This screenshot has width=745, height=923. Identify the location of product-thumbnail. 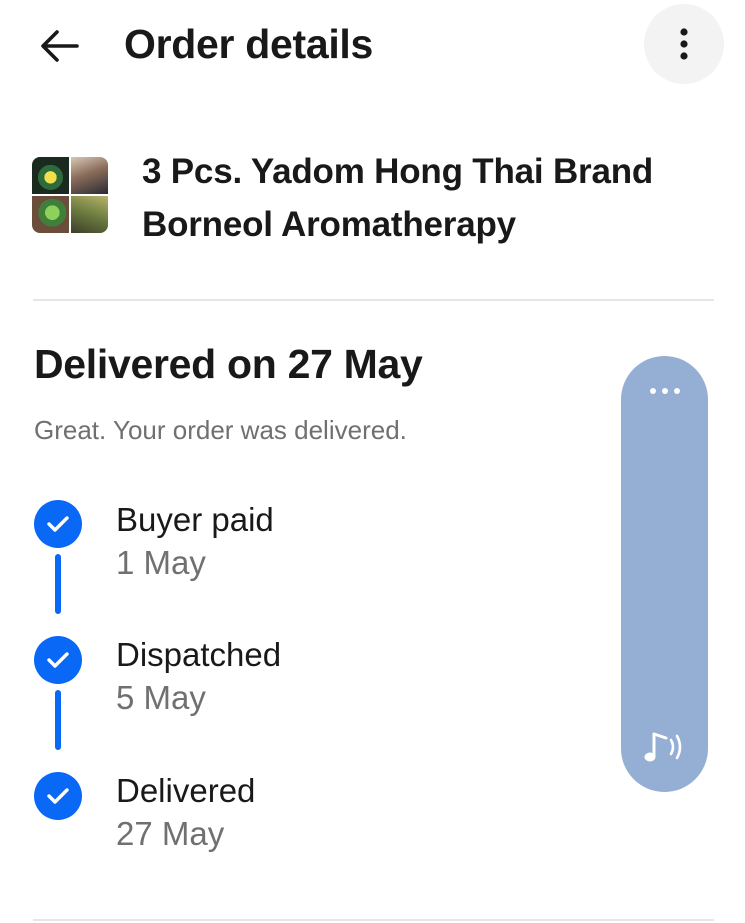
(70, 195).